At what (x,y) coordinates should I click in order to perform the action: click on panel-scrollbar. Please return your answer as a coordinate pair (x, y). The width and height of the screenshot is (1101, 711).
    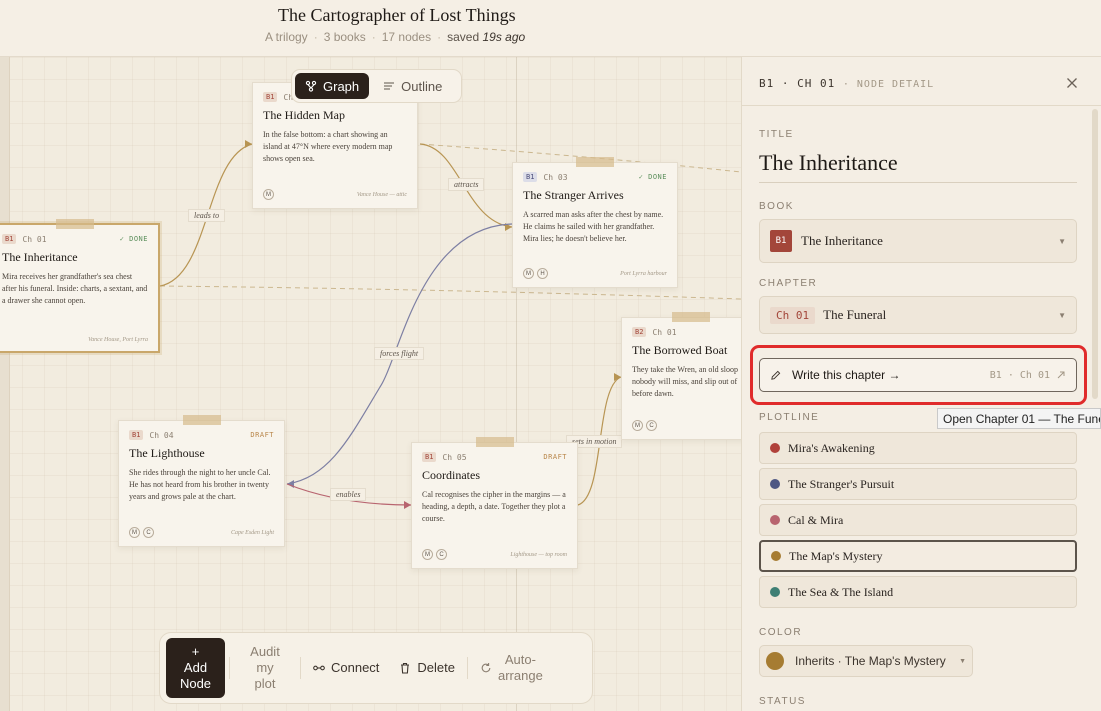
    Looking at the image, I should click on (1095, 254).